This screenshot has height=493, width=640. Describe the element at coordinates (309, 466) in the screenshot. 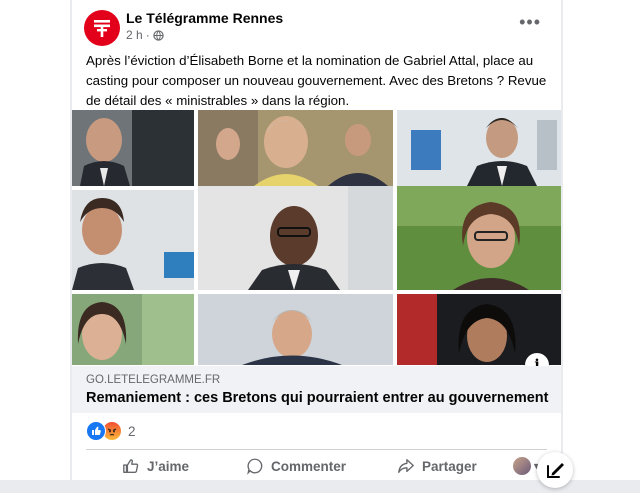

I see `comment-label: Commenter` at that location.